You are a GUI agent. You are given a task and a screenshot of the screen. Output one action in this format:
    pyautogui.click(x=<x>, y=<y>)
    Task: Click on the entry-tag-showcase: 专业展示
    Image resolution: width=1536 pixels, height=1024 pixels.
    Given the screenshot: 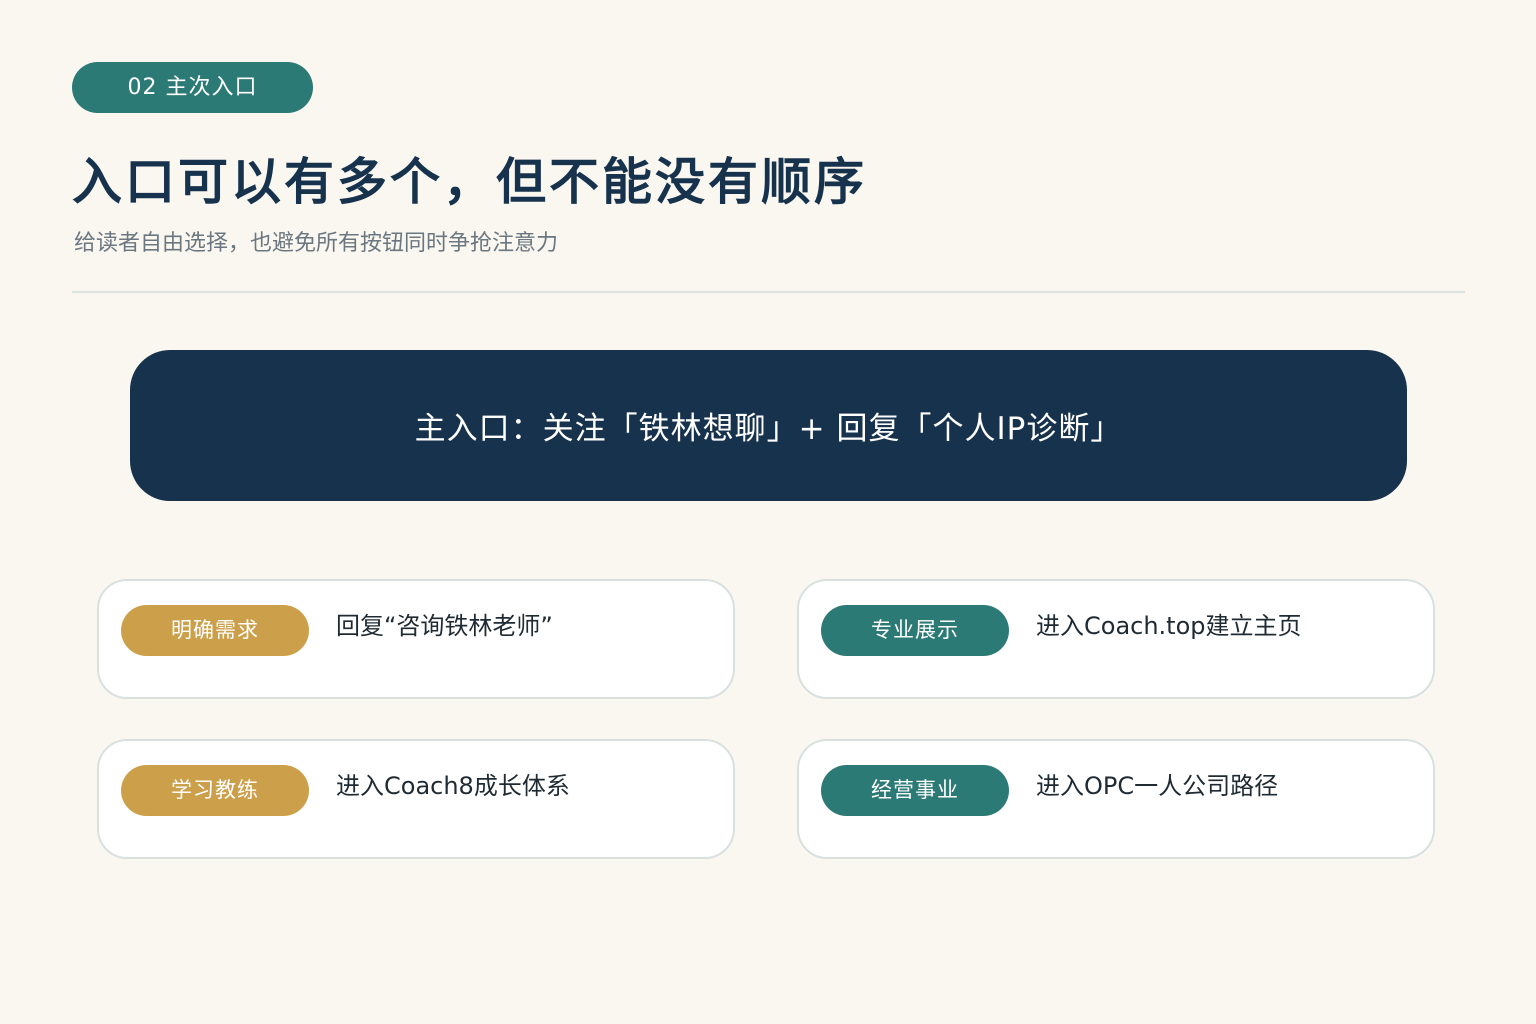 What is the action you would take?
    pyautogui.click(x=915, y=630)
    